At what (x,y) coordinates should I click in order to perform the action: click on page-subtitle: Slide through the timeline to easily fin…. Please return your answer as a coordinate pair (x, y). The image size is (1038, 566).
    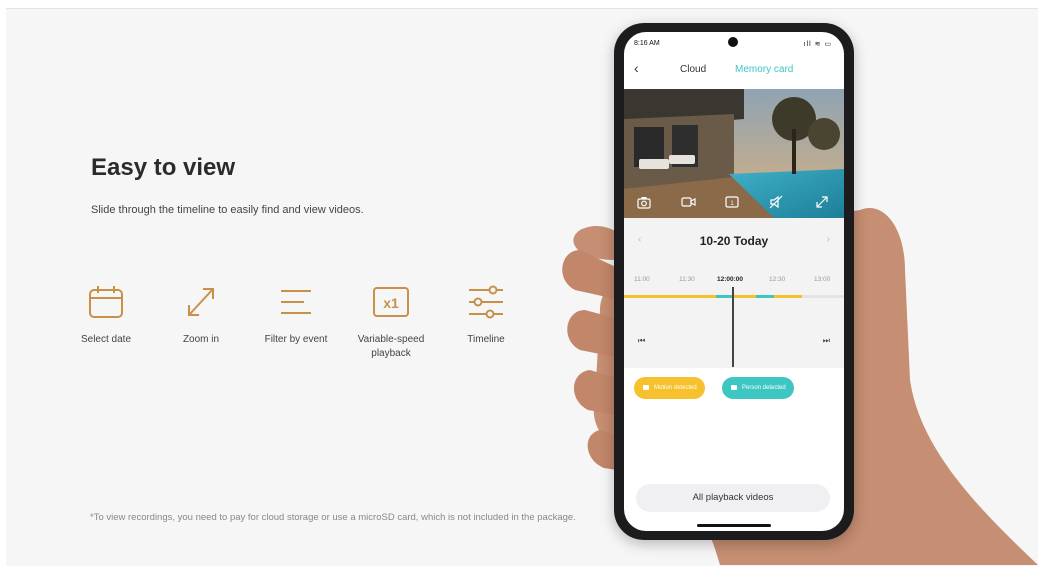
    Looking at the image, I should click on (227, 210).